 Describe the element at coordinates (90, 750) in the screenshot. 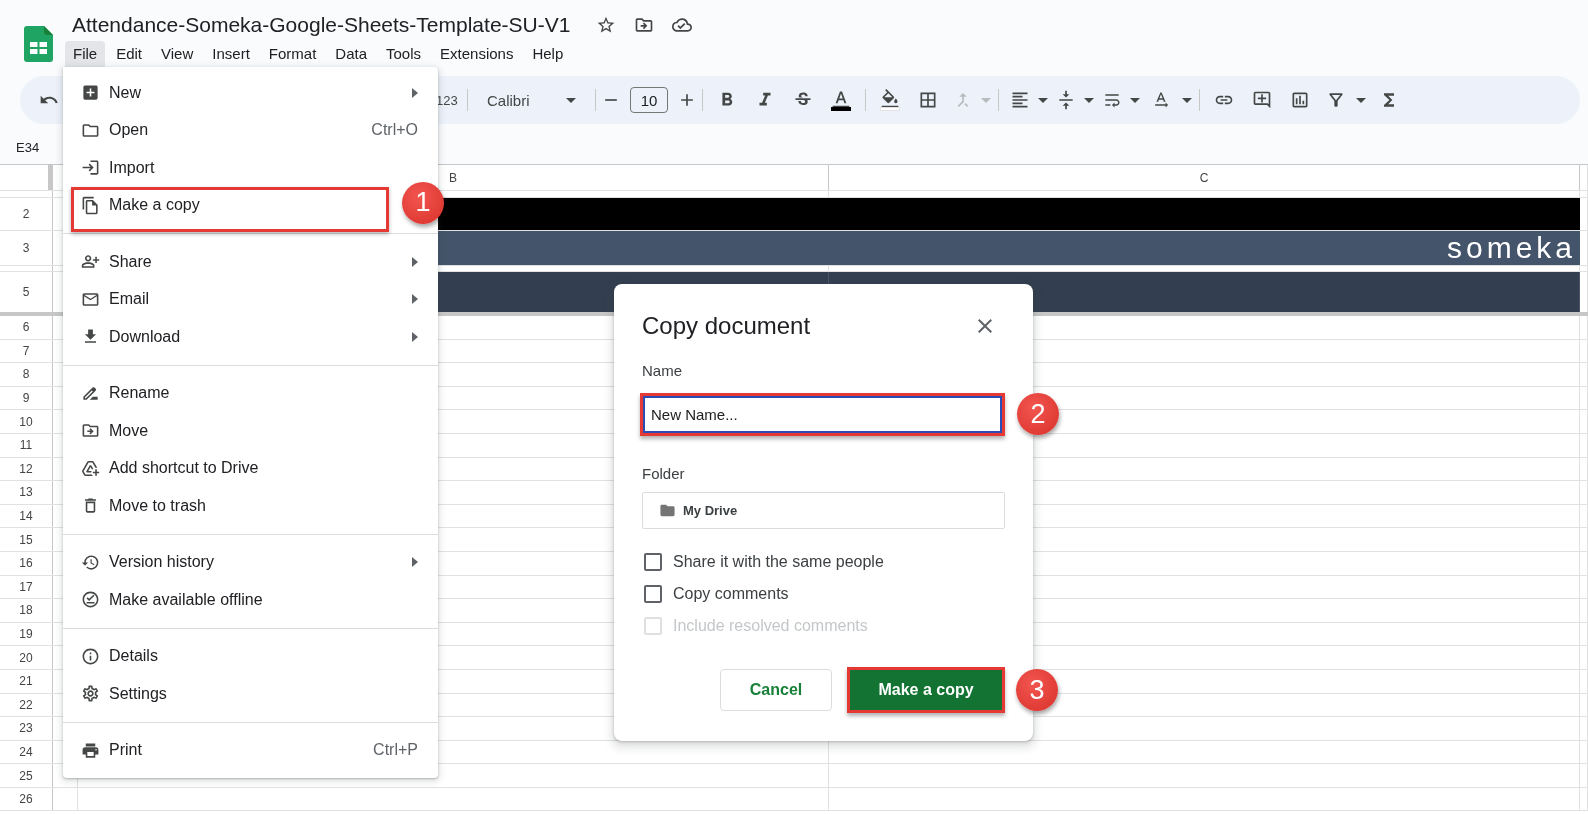

I see `printer-icon` at that location.